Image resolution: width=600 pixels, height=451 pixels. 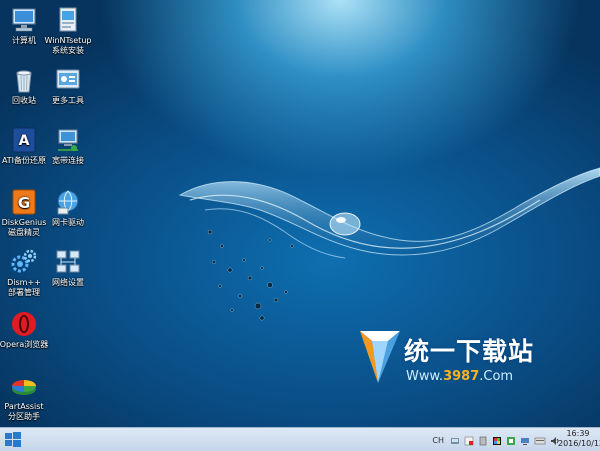 I want to click on brand-name: 统一下载站, so click(x=469, y=351).